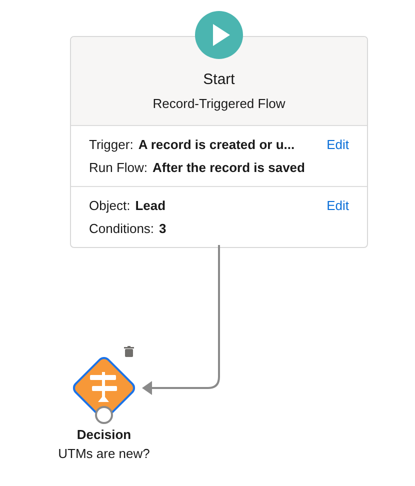  What do you see at coordinates (162, 229) in the screenshot?
I see `field-value: 3` at bounding box center [162, 229].